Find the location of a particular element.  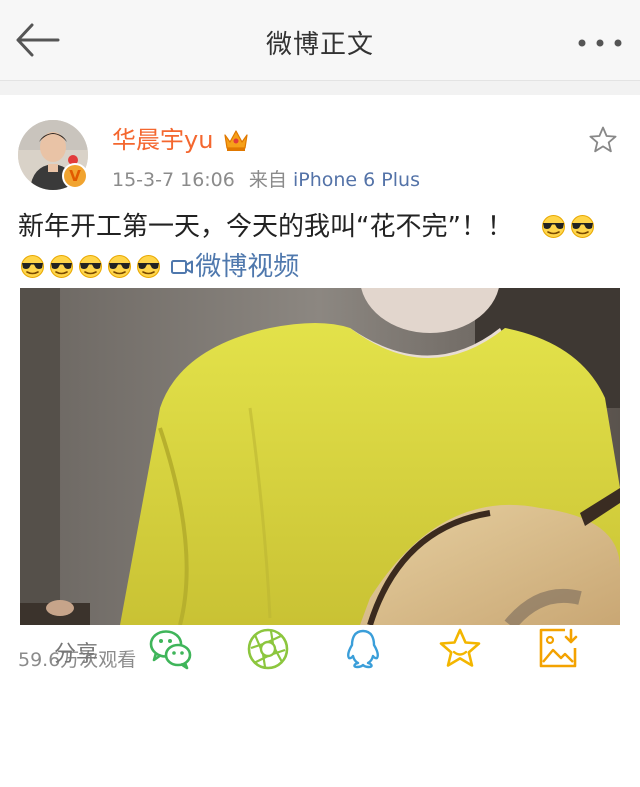

post-text: 新年开工第一天，今天的我叫“花不完”！！ is located at coordinates (265, 227).